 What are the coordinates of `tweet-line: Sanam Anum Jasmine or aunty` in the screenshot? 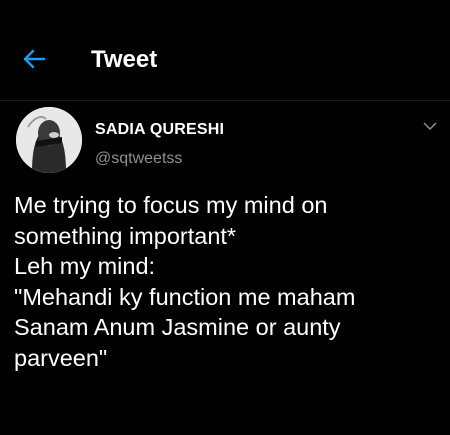 It's located at (177, 327).